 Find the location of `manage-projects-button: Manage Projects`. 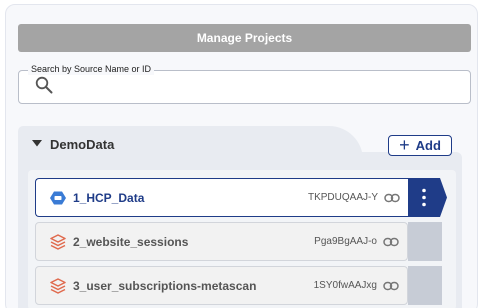

manage-projects-button: Manage Projects is located at coordinates (244, 38).